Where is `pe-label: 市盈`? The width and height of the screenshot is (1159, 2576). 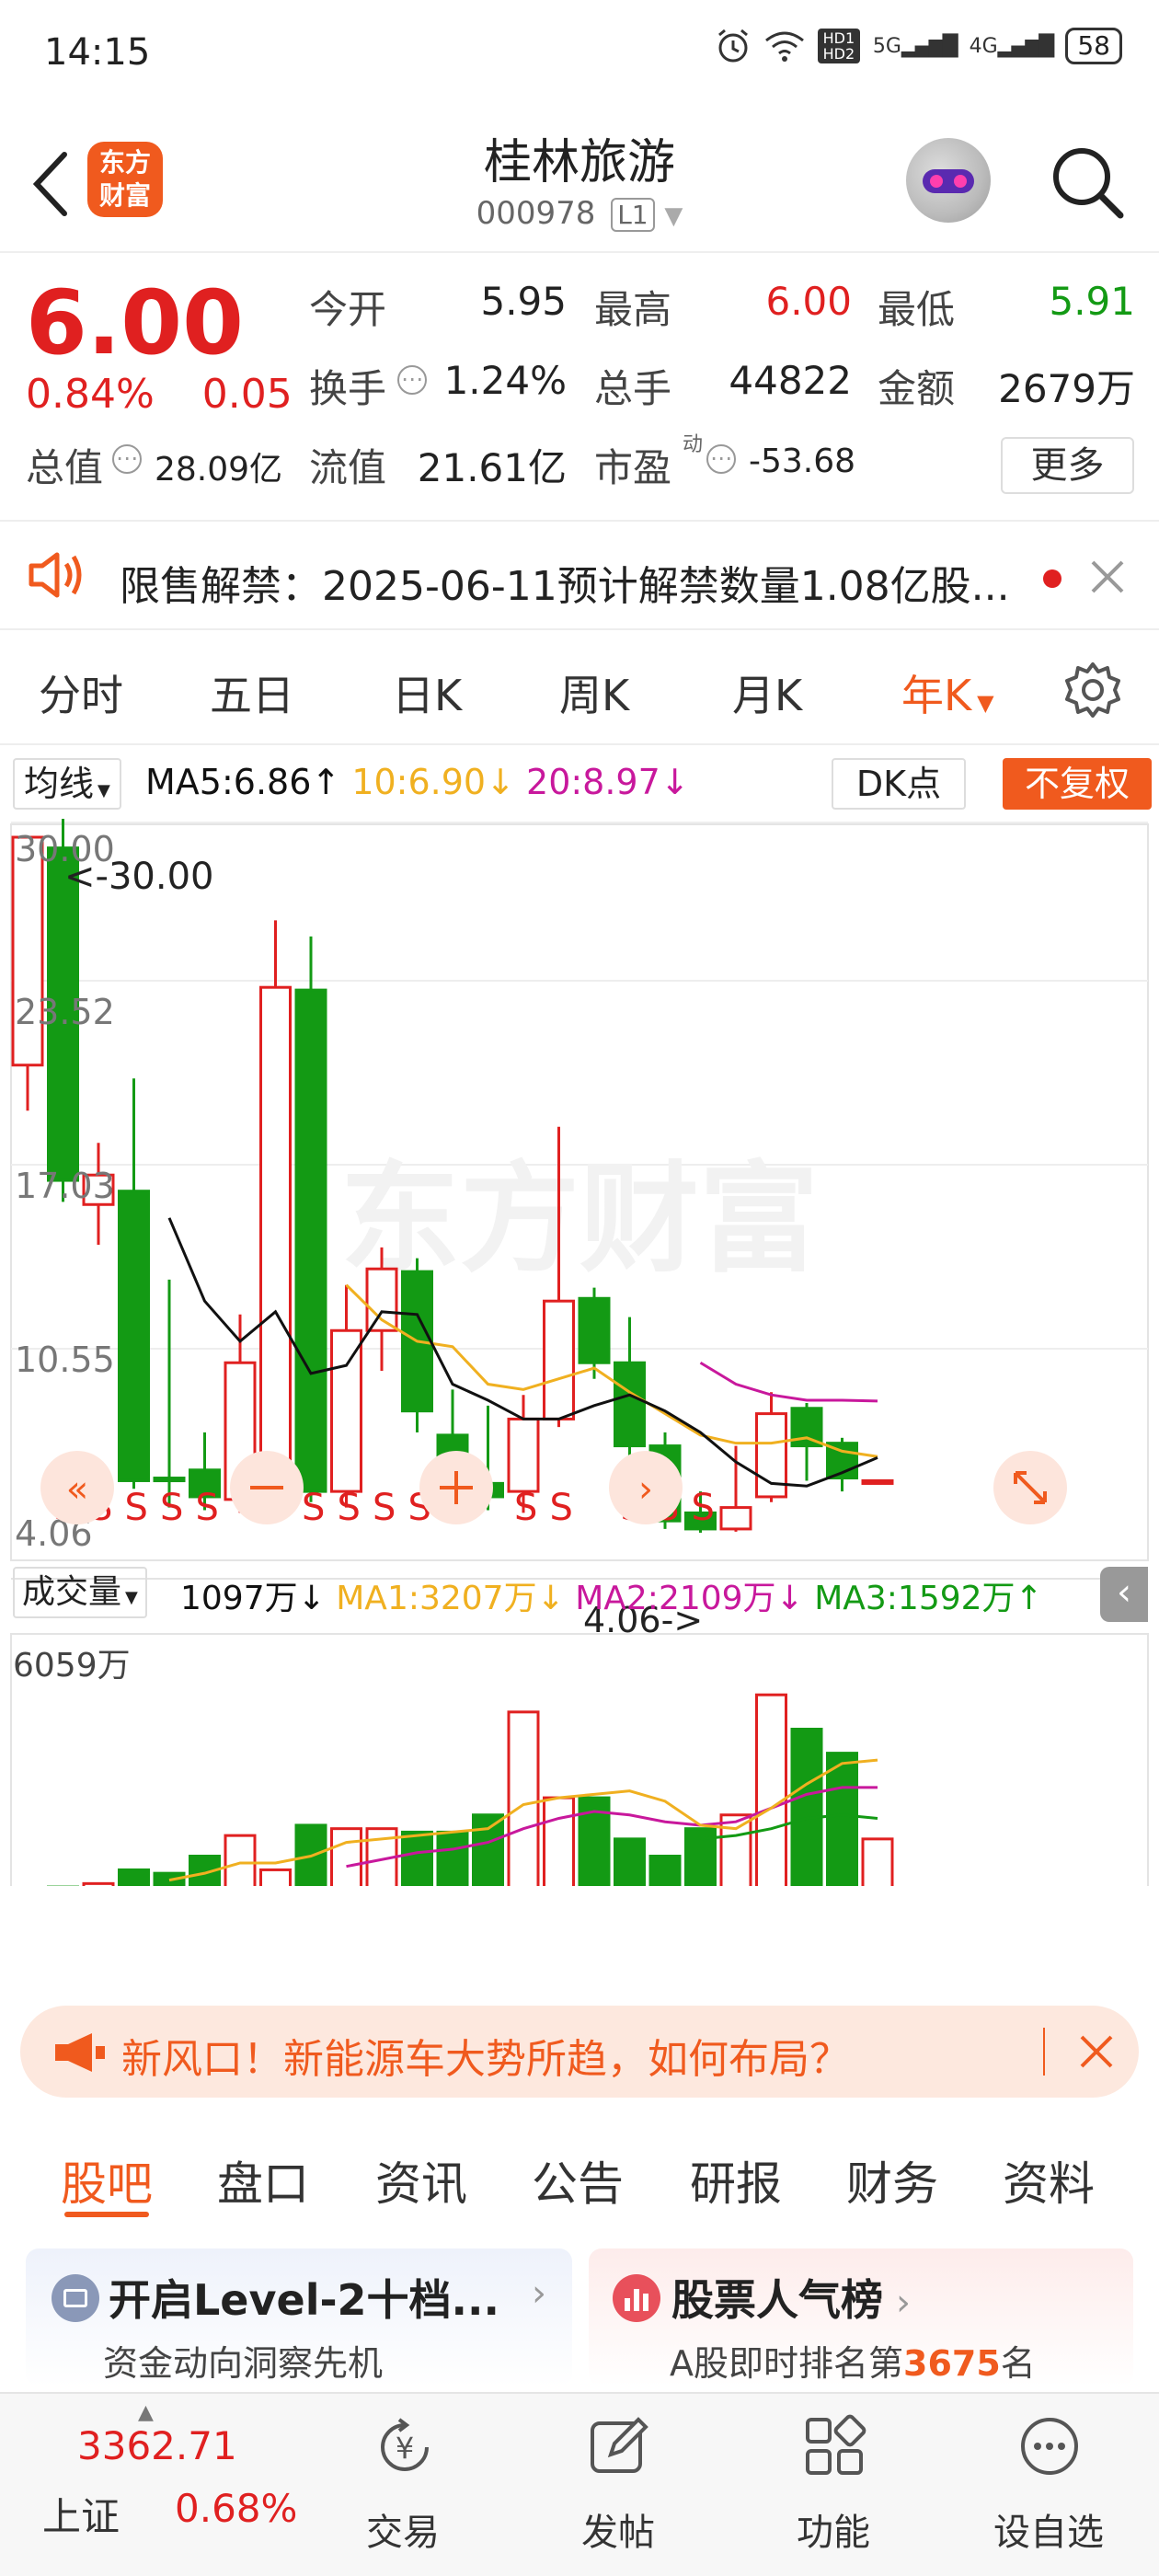 pe-label: 市盈 is located at coordinates (633, 467).